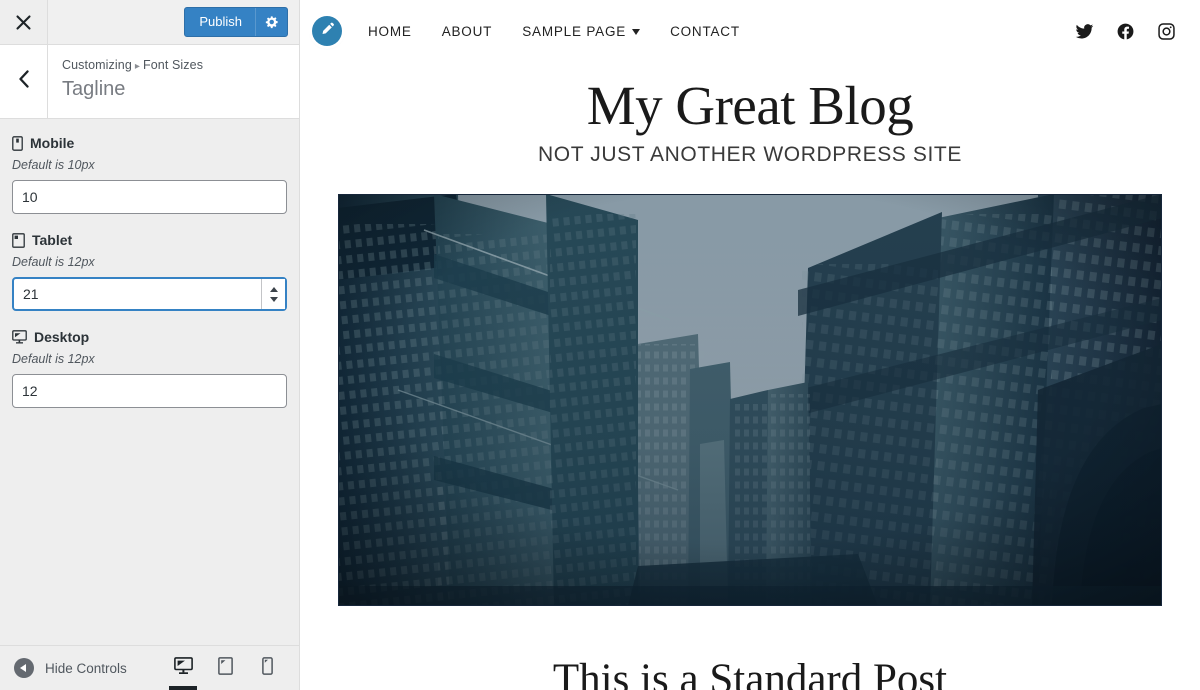 The image size is (1200, 690). Describe the element at coordinates (52, 240) in the screenshot. I see `field-tablet-label: Tablet` at that location.